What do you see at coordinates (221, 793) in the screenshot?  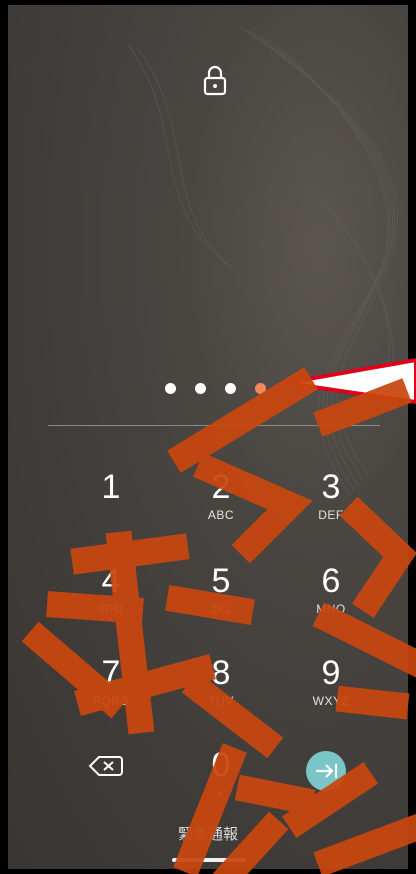 I see `key-letters: +` at bounding box center [221, 793].